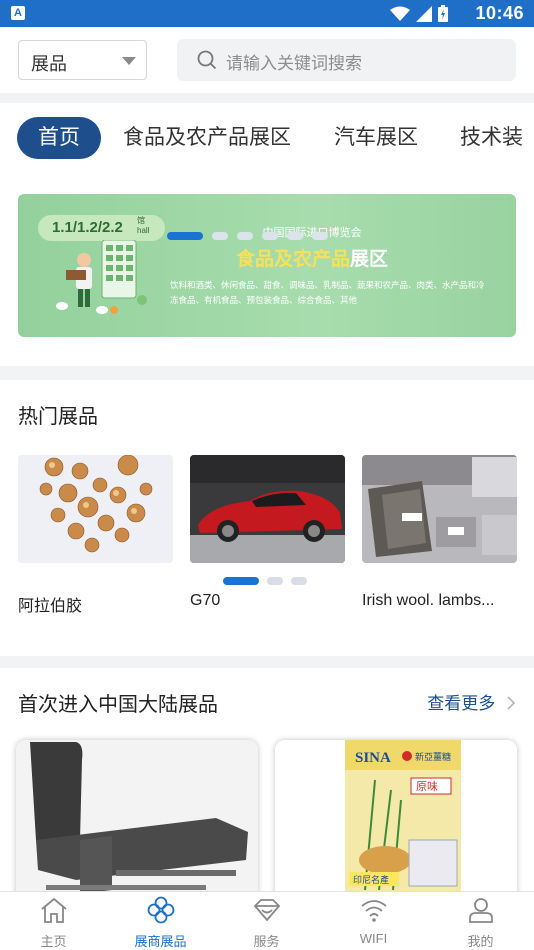  Describe the element at coordinates (58, 417) in the screenshot. I see `section-title: 热门展品` at that location.